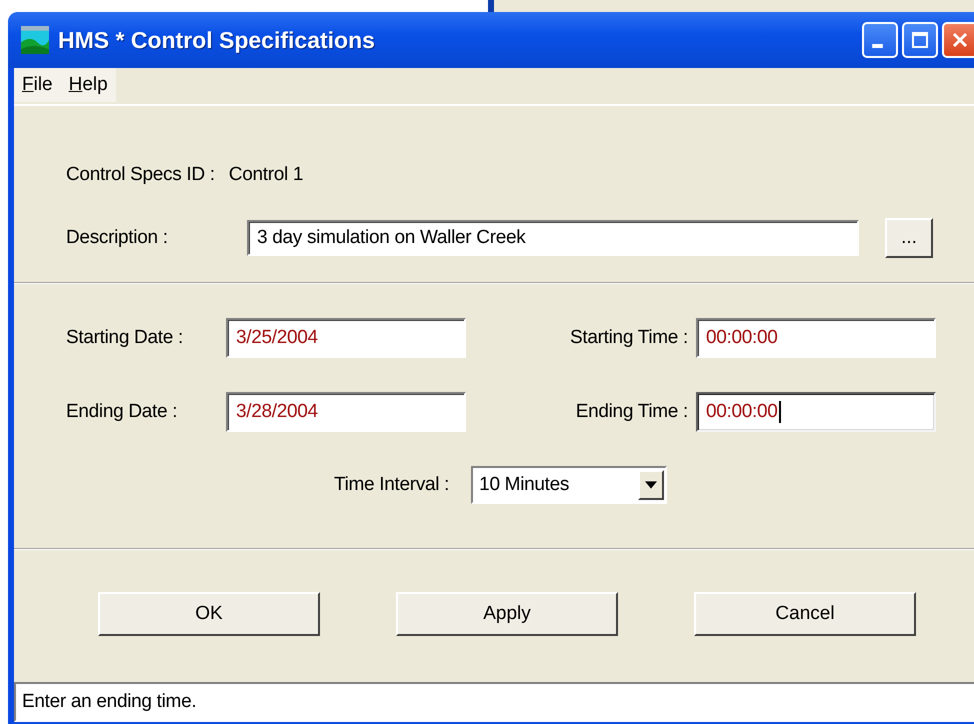 Image resolution: width=974 pixels, height=724 pixels. I want to click on field-value: Control 1, so click(266, 175).